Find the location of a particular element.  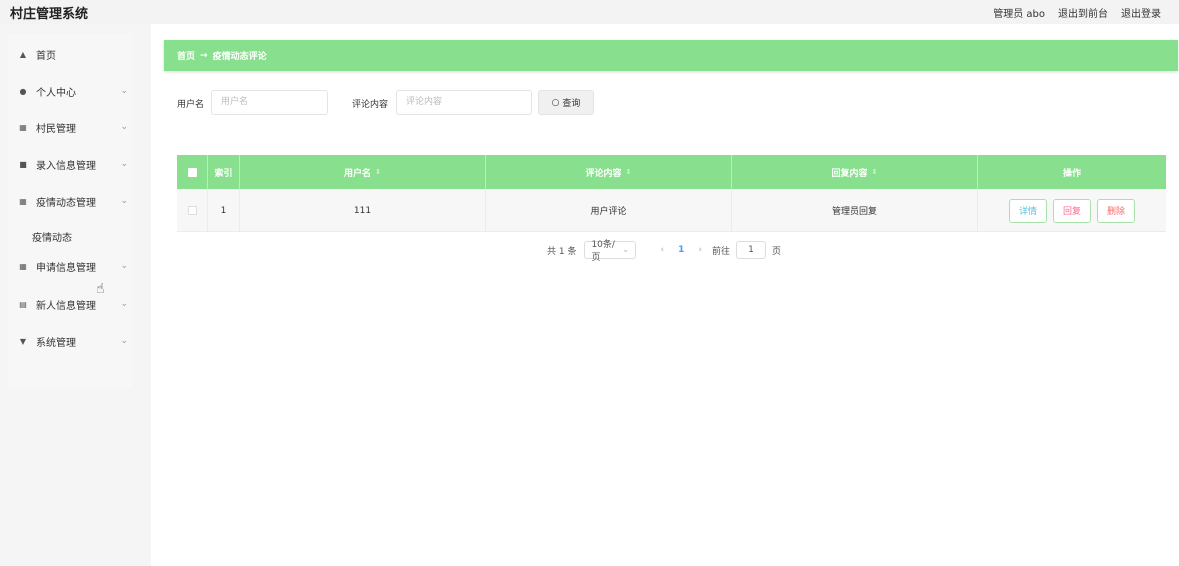

next-page-button: › is located at coordinates (700, 250).